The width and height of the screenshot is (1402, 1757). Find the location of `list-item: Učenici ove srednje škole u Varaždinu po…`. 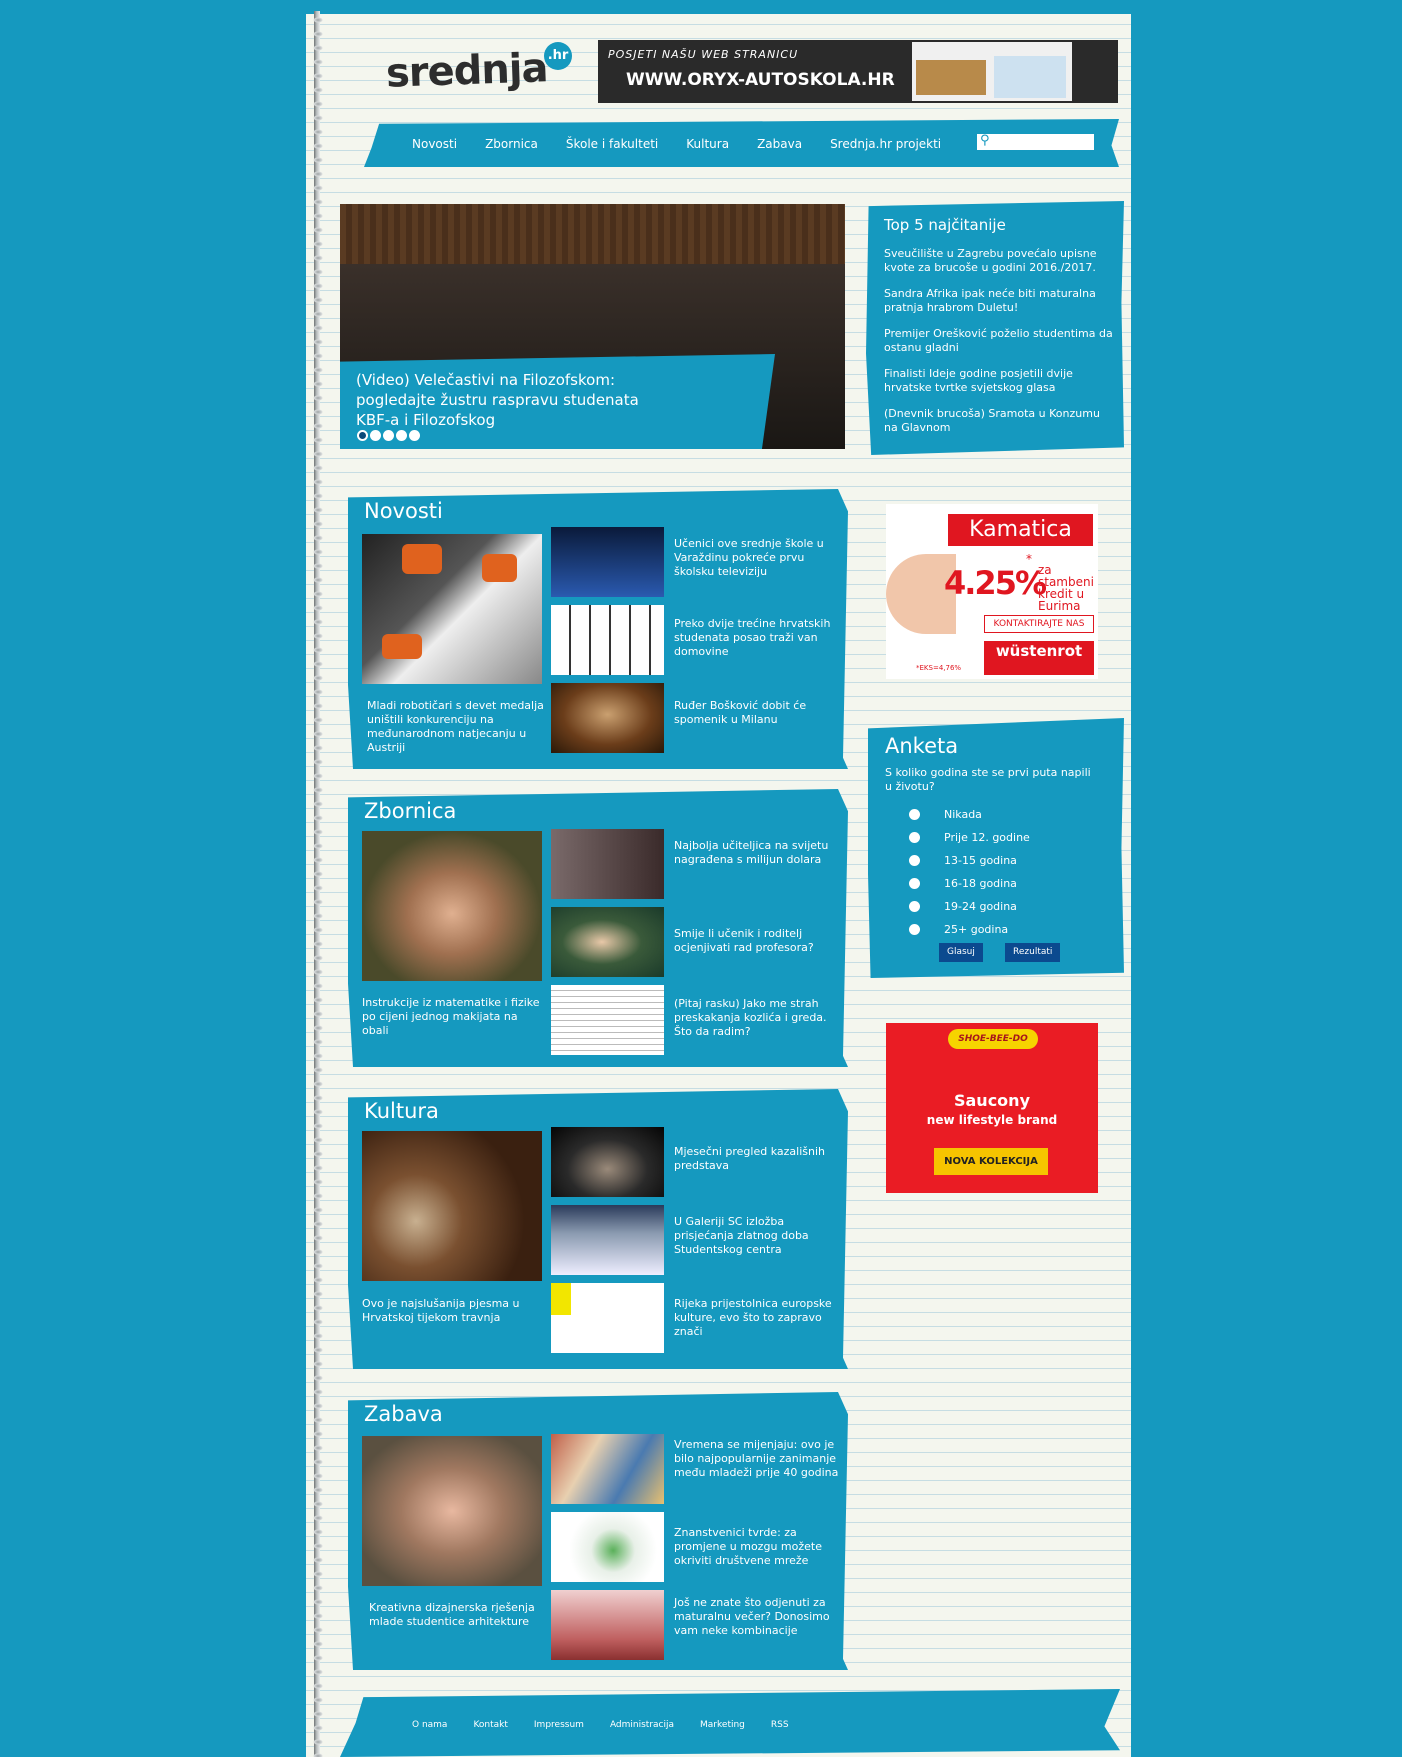

list-item: Učenici ove srednje škole u Varaždinu po… is located at coordinates (696, 562).